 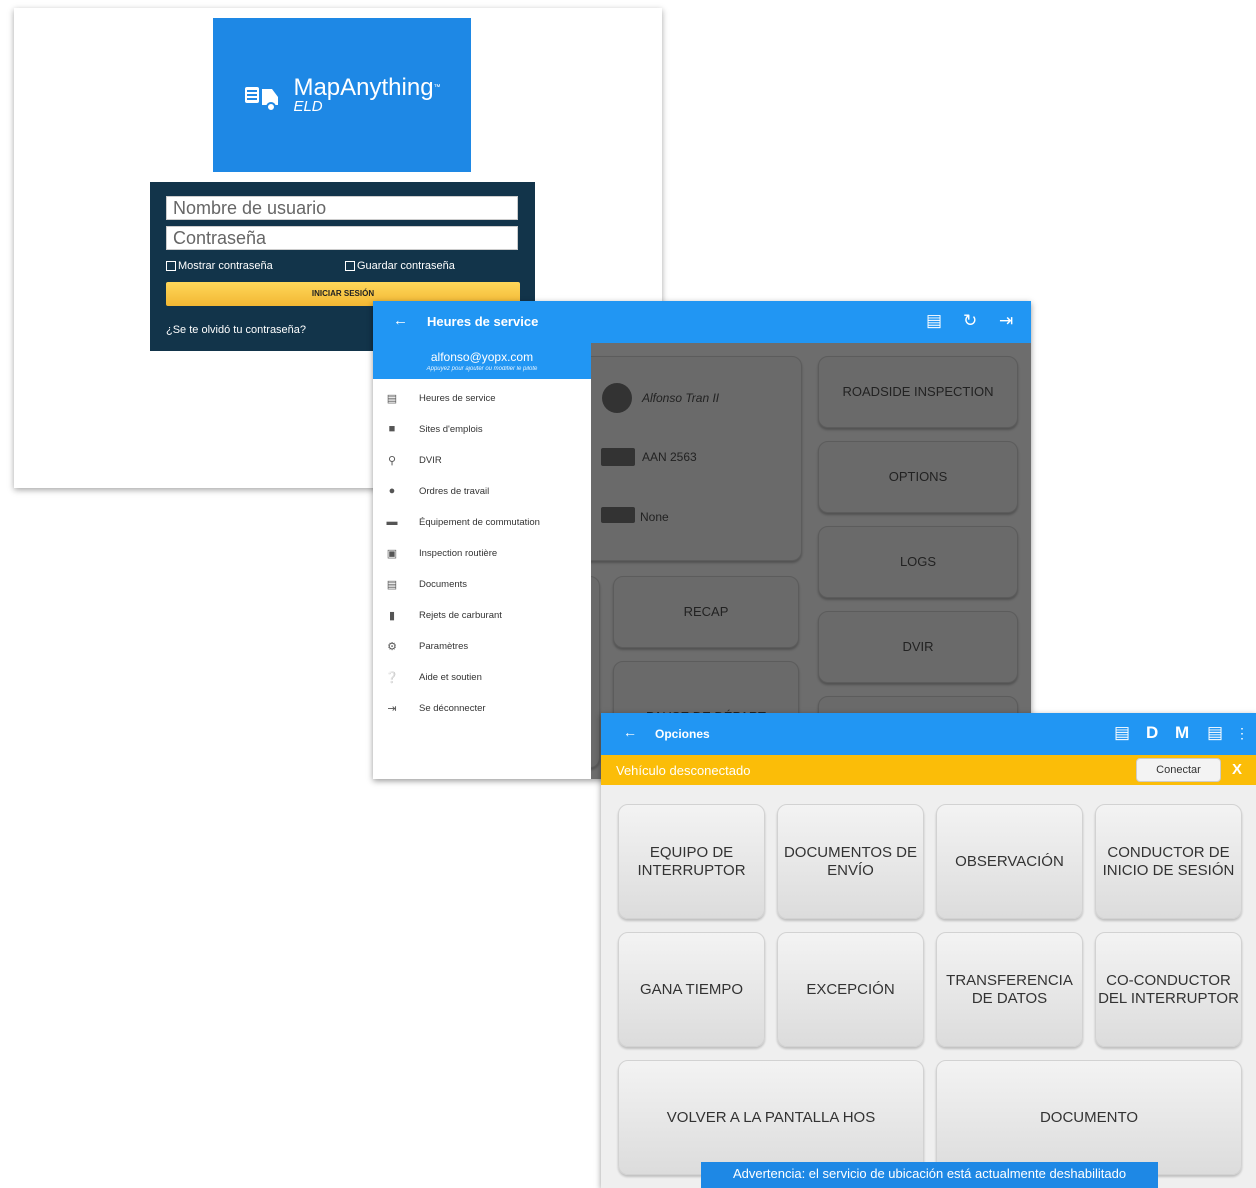 I want to click on drawer-item-help: ❔ Aide et soutien, so click(x=482, y=677).